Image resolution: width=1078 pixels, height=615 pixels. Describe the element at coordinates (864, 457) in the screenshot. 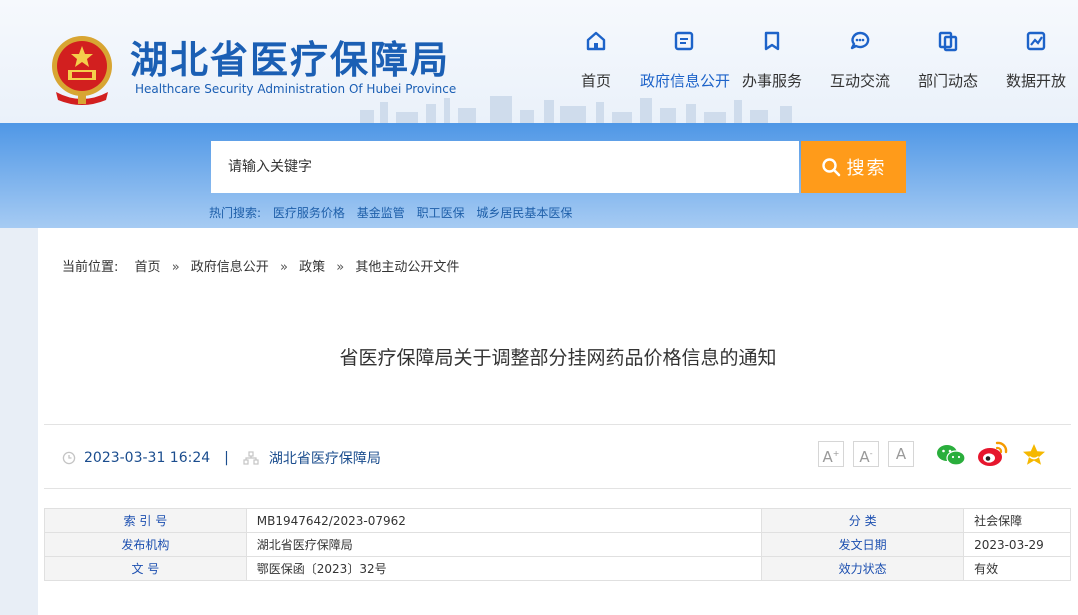

I see `font-decrease-label: A` at that location.